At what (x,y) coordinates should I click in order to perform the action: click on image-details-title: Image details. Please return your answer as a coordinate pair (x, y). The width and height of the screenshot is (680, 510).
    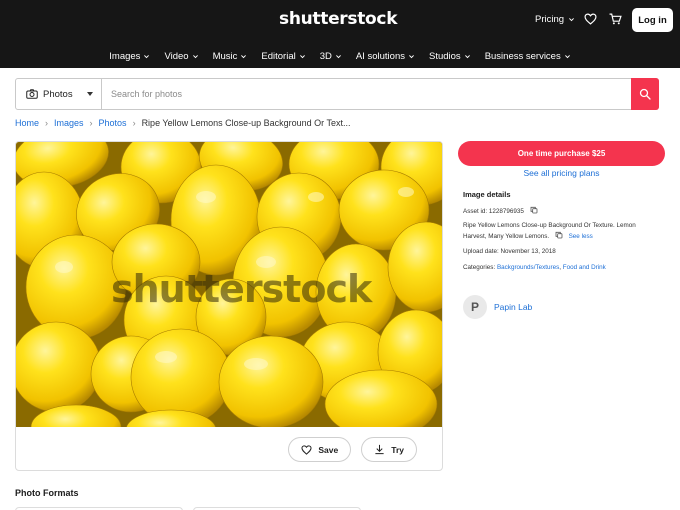
    Looking at the image, I should click on (487, 194).